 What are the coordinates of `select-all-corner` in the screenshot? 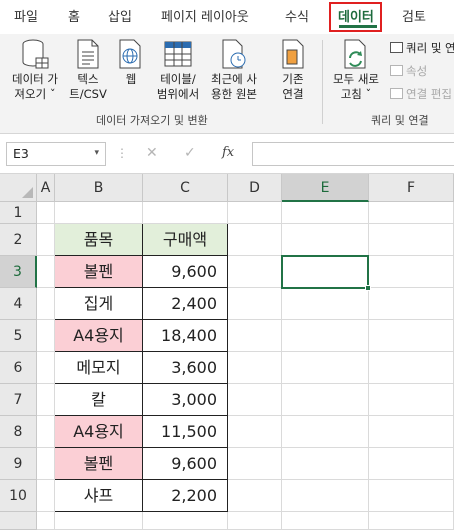 It's located at (18, 188).